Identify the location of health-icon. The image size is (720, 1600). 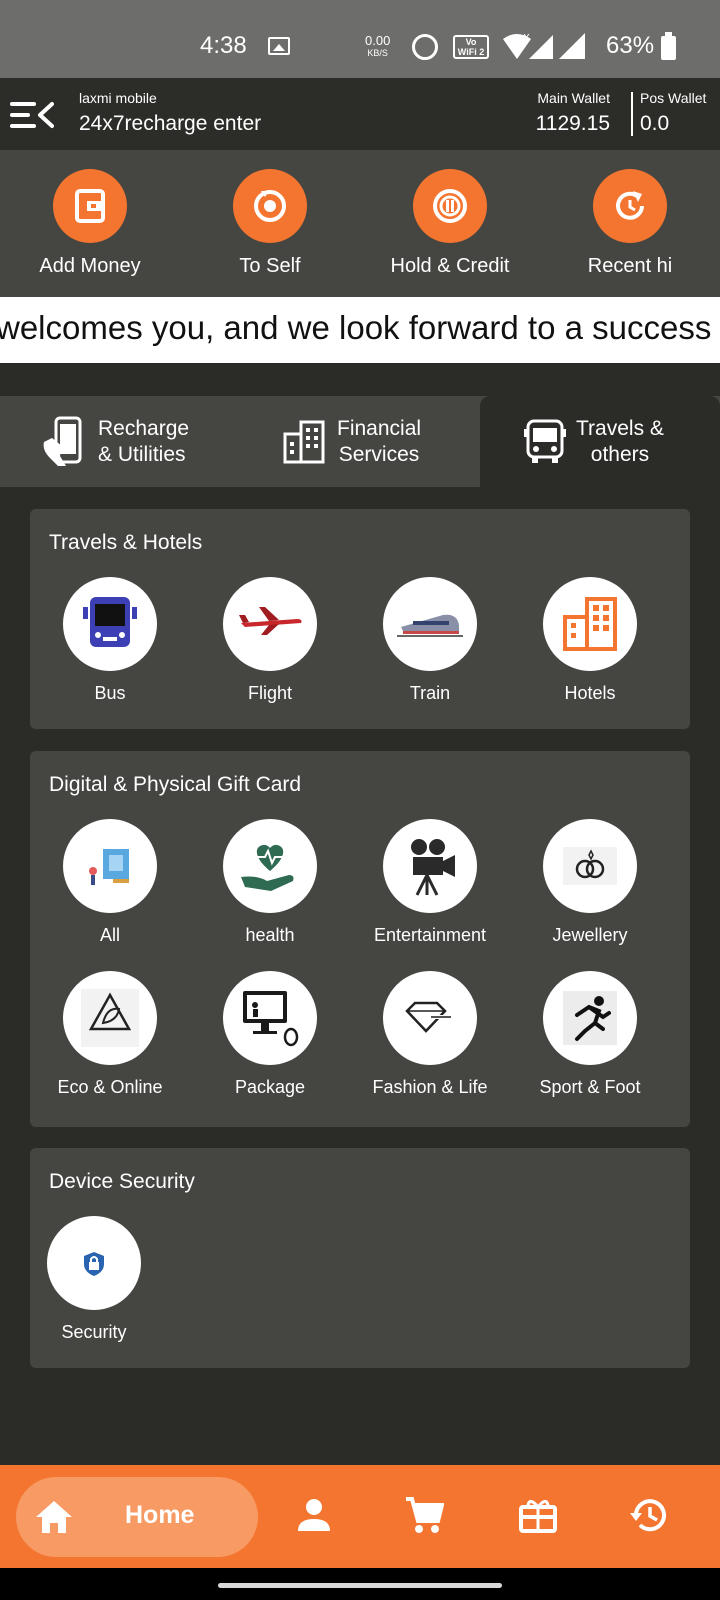
(270, 866).